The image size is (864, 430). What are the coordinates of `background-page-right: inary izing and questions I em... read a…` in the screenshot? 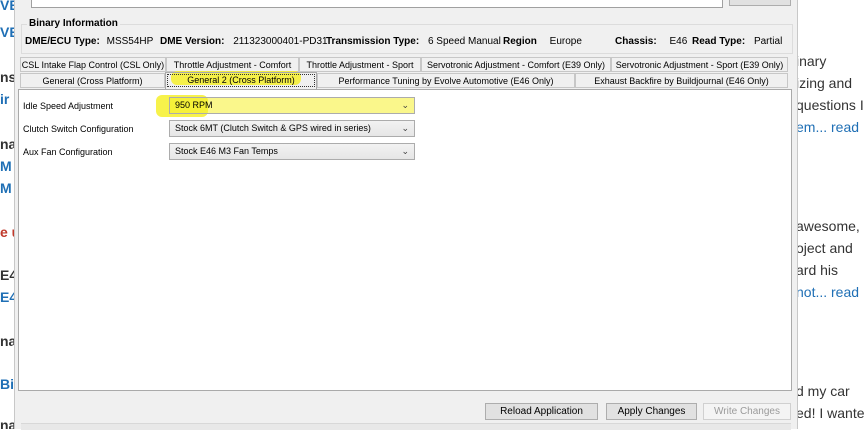 It's located at (830, 214).